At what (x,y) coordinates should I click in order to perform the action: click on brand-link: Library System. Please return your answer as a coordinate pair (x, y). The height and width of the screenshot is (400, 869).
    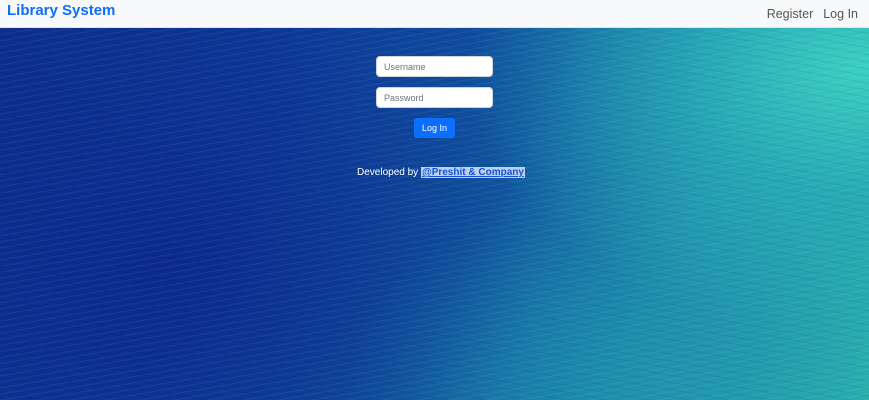
    Looking at the image, I should click on (61, 10).